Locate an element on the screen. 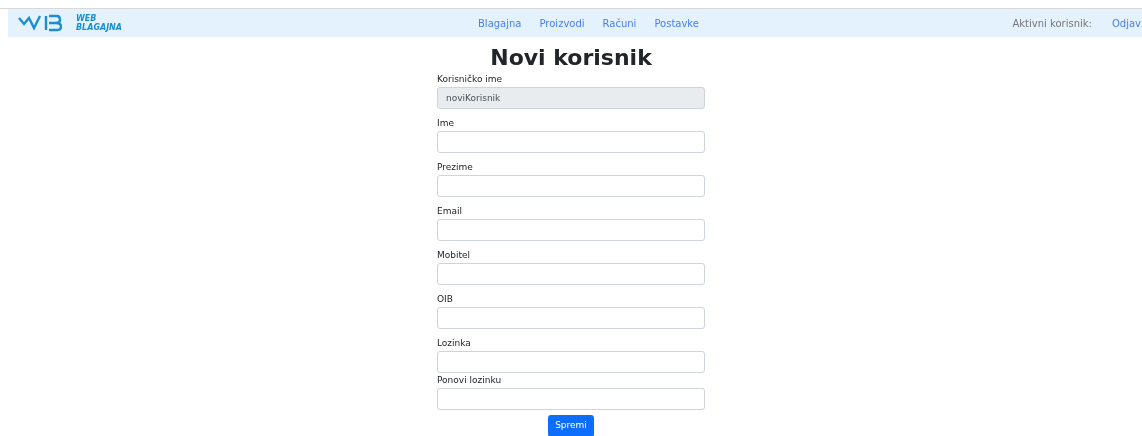  field-label: Lozinka is located at coordinates (454, 343).